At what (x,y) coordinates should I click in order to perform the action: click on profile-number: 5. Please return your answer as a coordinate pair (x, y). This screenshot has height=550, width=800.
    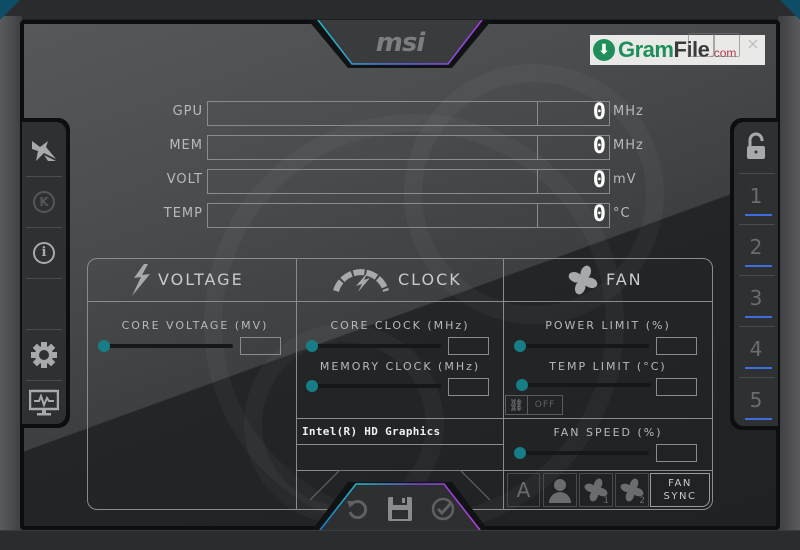
    Looking at the image, I should click on (756, 400).